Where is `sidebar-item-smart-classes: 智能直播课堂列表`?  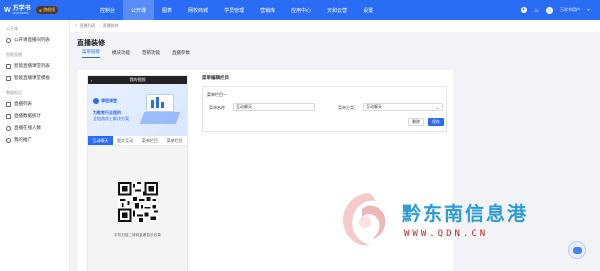
sidebar-item-smart-classes: 智能直播课堂列表 is located at coordinates (34, 66).